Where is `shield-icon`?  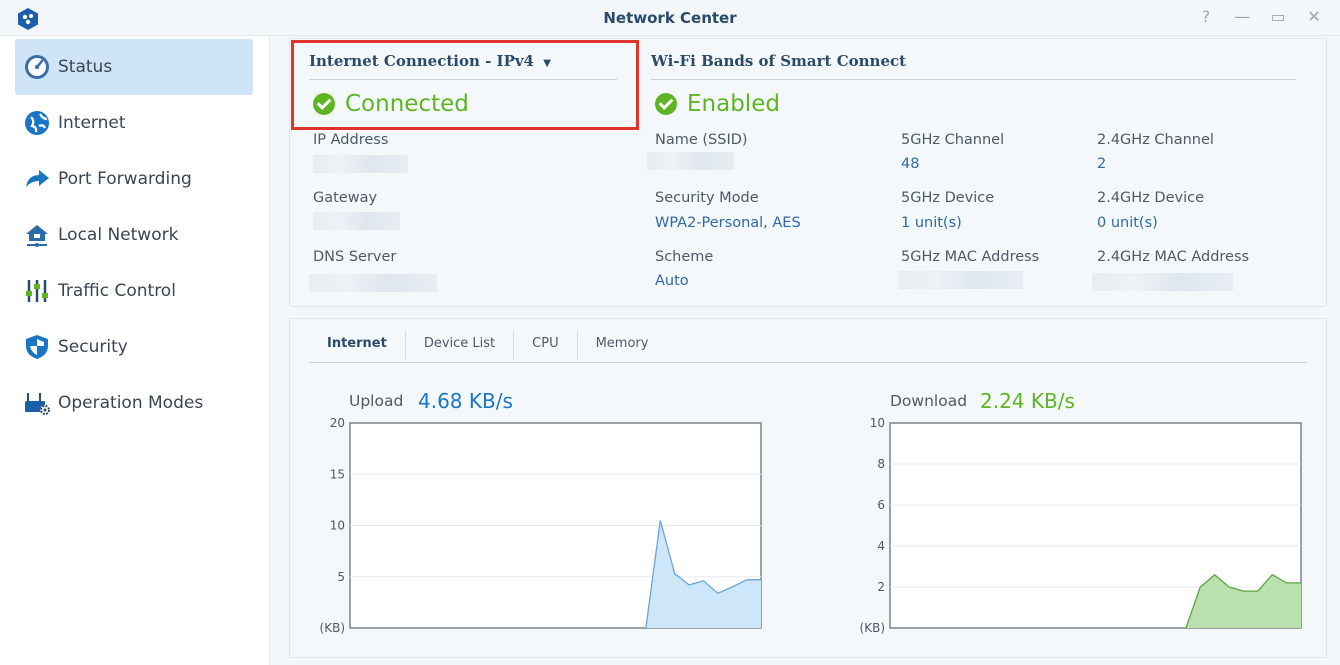
shield-icon is located at coordinates (37, 347).